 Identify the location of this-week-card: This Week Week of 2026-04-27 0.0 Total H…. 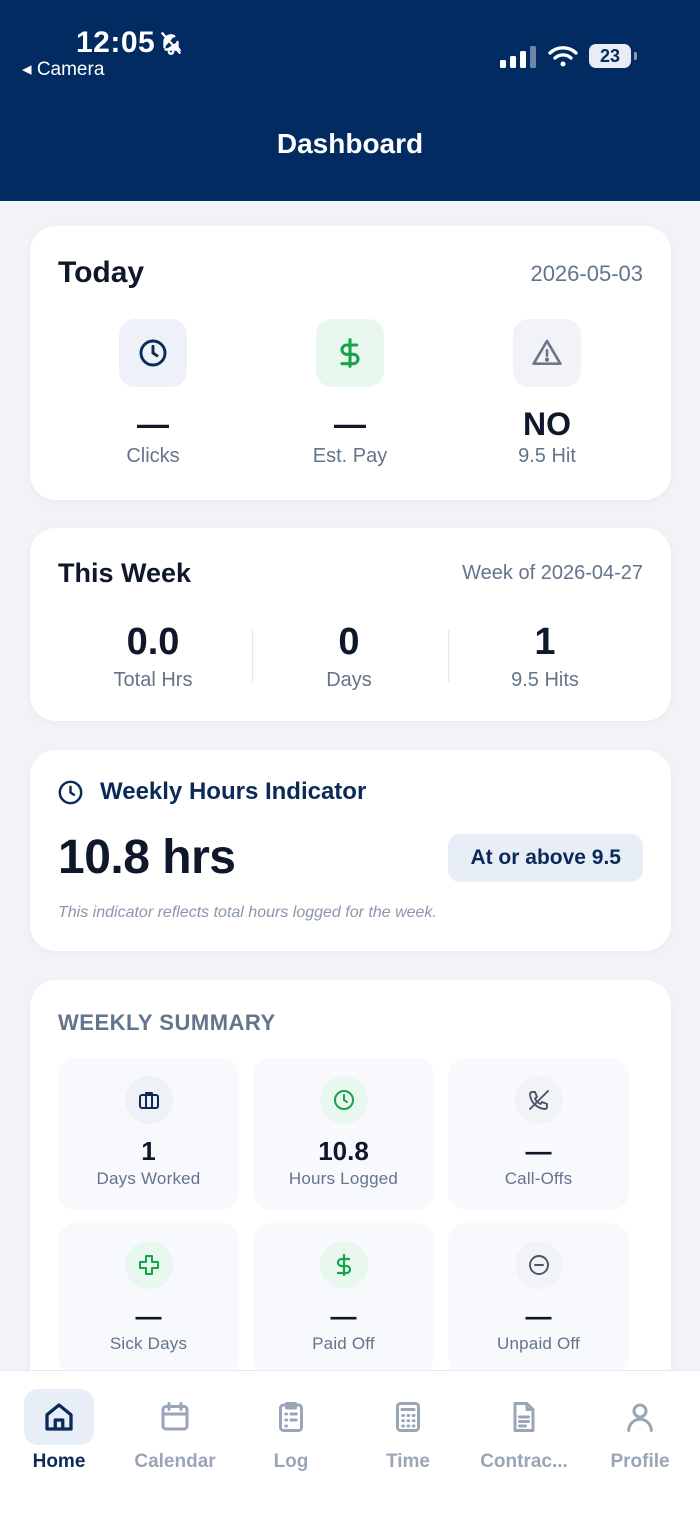
(350, 624).